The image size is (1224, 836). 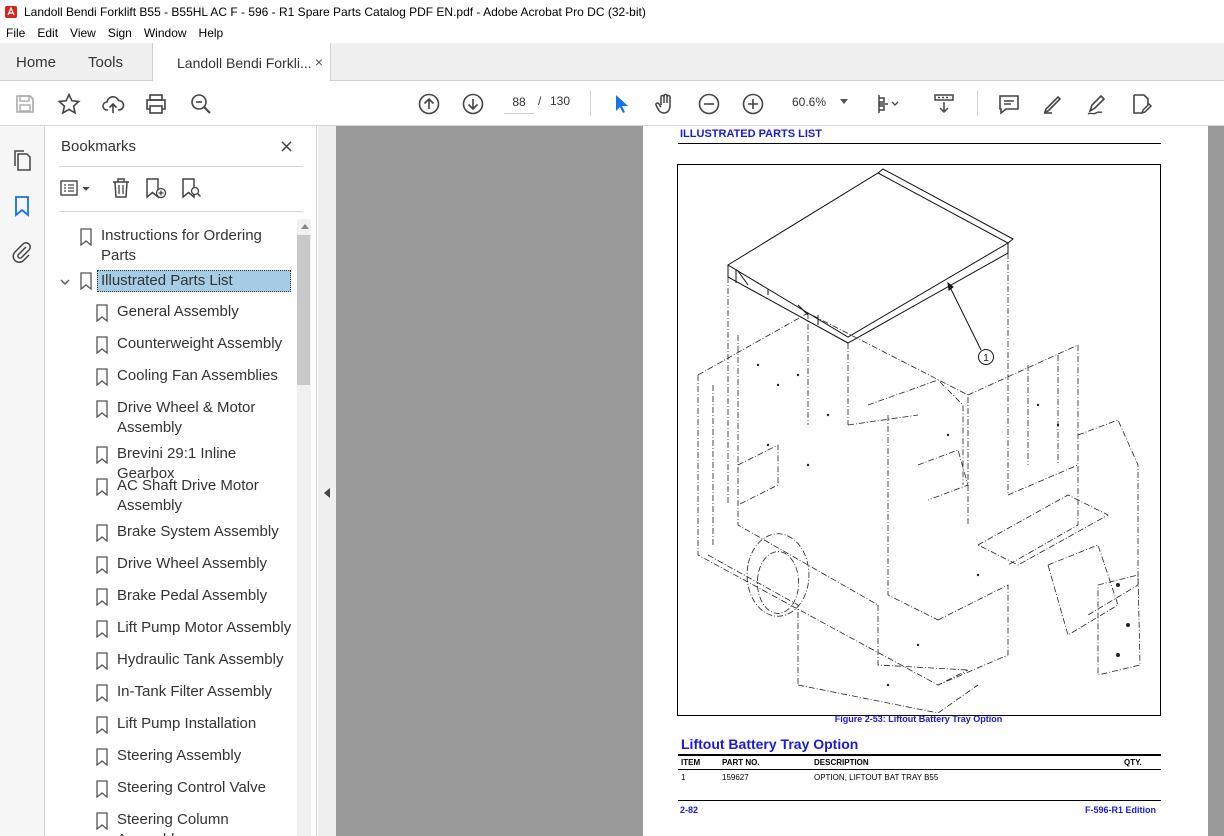 What do you see at coordinates (122, 189) in the screenshot?
I see `delete-icon` at bounding box center [122, 189].